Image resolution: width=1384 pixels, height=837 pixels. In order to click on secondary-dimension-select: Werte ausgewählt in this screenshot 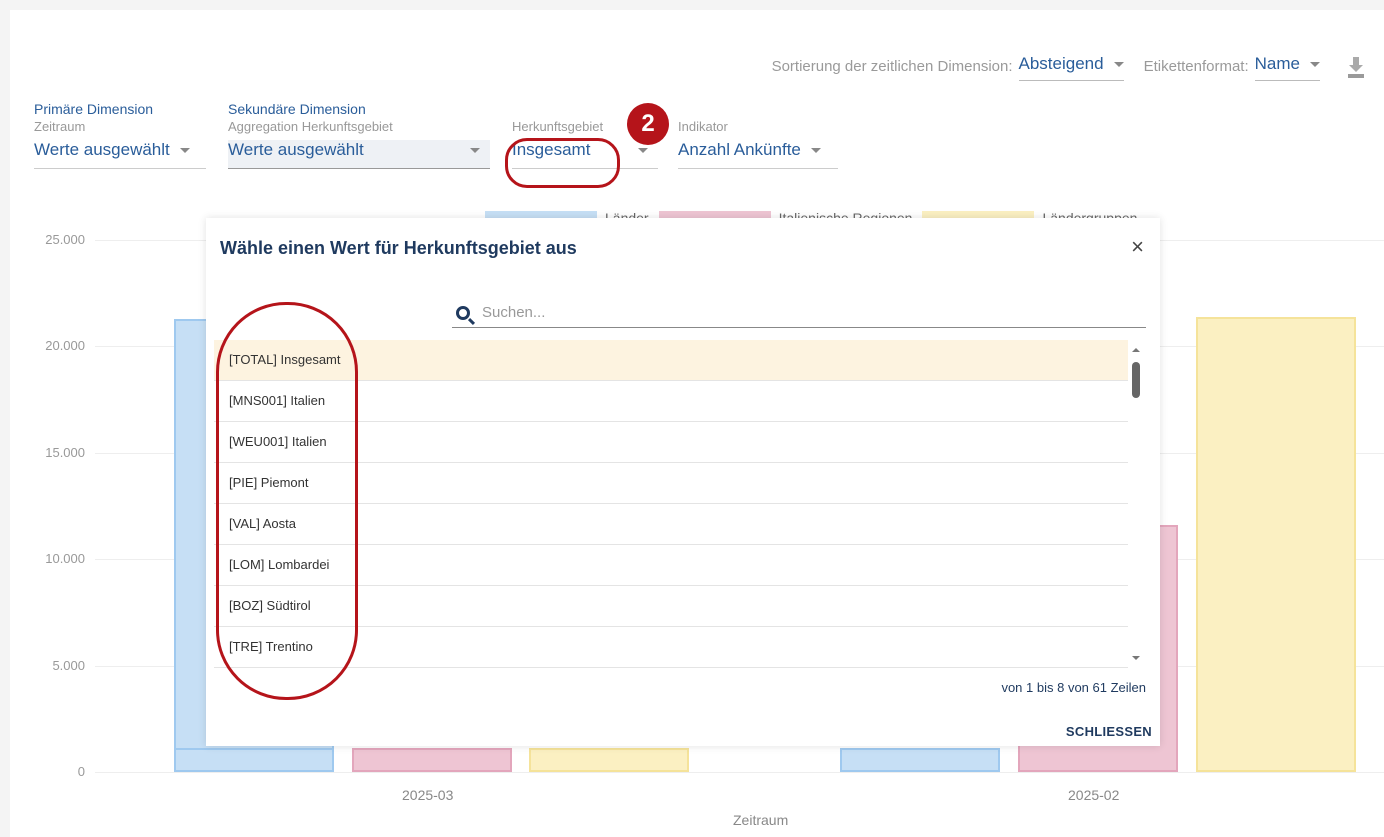, I will do `click(359, 154)`.